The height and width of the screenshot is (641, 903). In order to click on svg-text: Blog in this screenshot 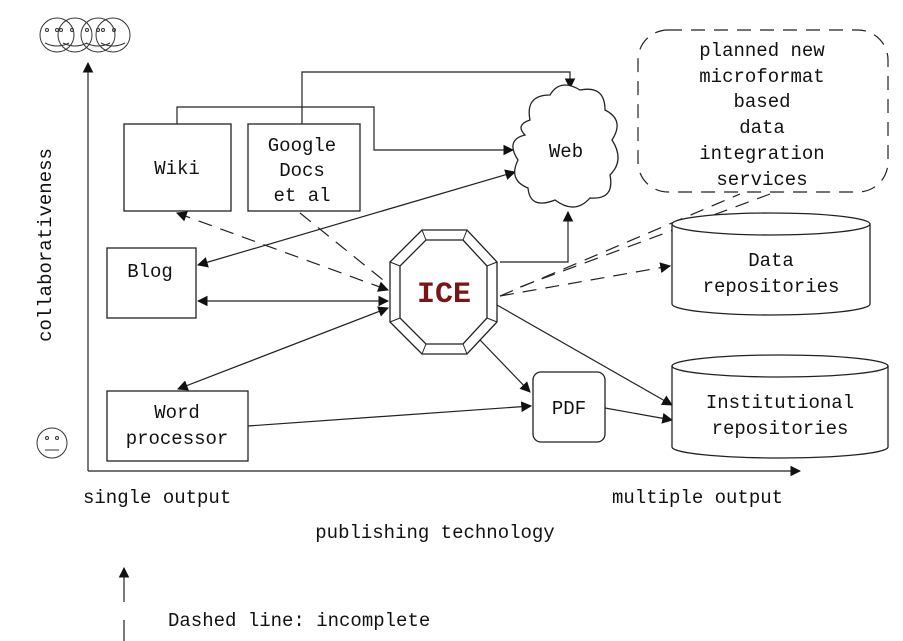, I will do `click(150, 272)`.